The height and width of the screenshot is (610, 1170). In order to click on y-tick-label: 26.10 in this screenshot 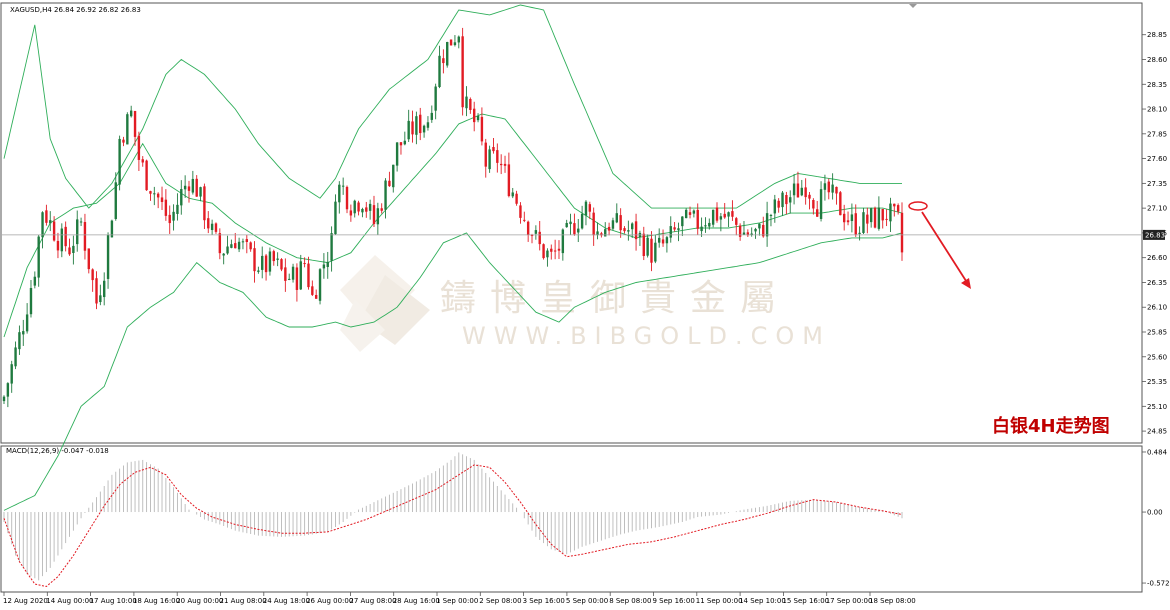, I will do `click(1157, 308)`.